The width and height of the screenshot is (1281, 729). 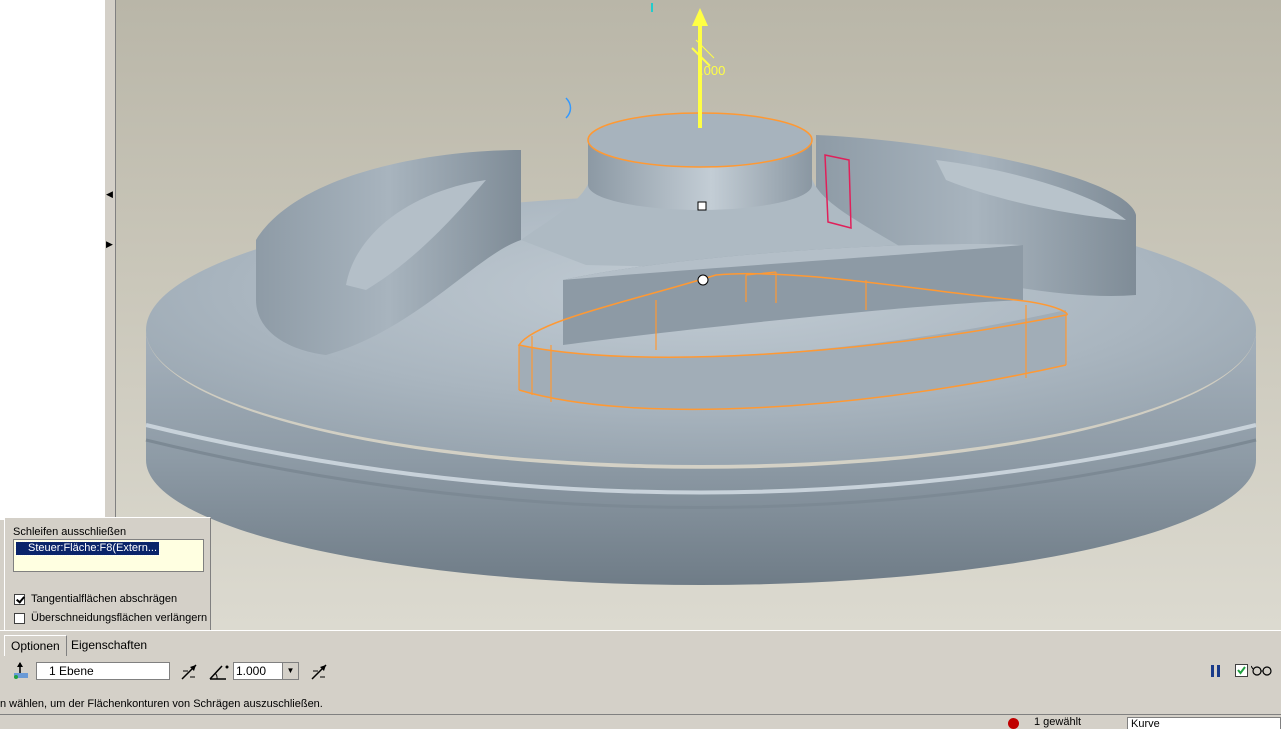 I want to click on square-drag-handle, so click(x=702, y=206).